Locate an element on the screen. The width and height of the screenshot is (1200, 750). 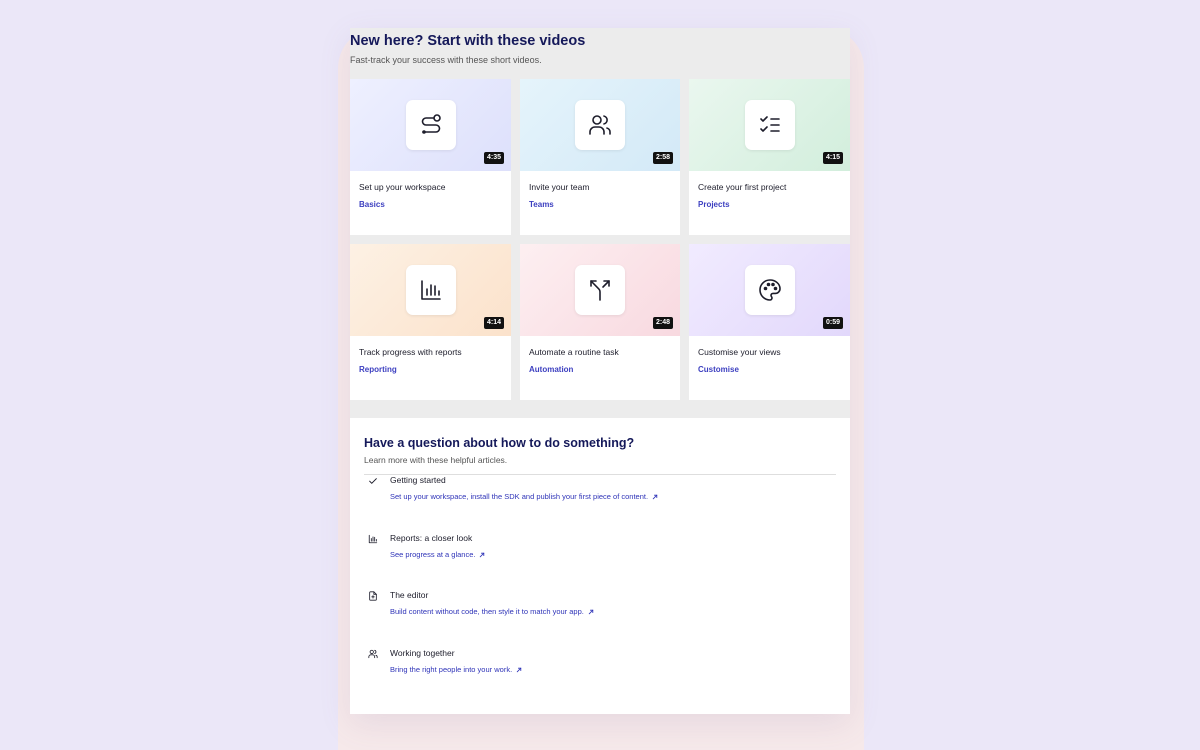
video-thumbnail: 0:59 is located at coordinates (769, 290).